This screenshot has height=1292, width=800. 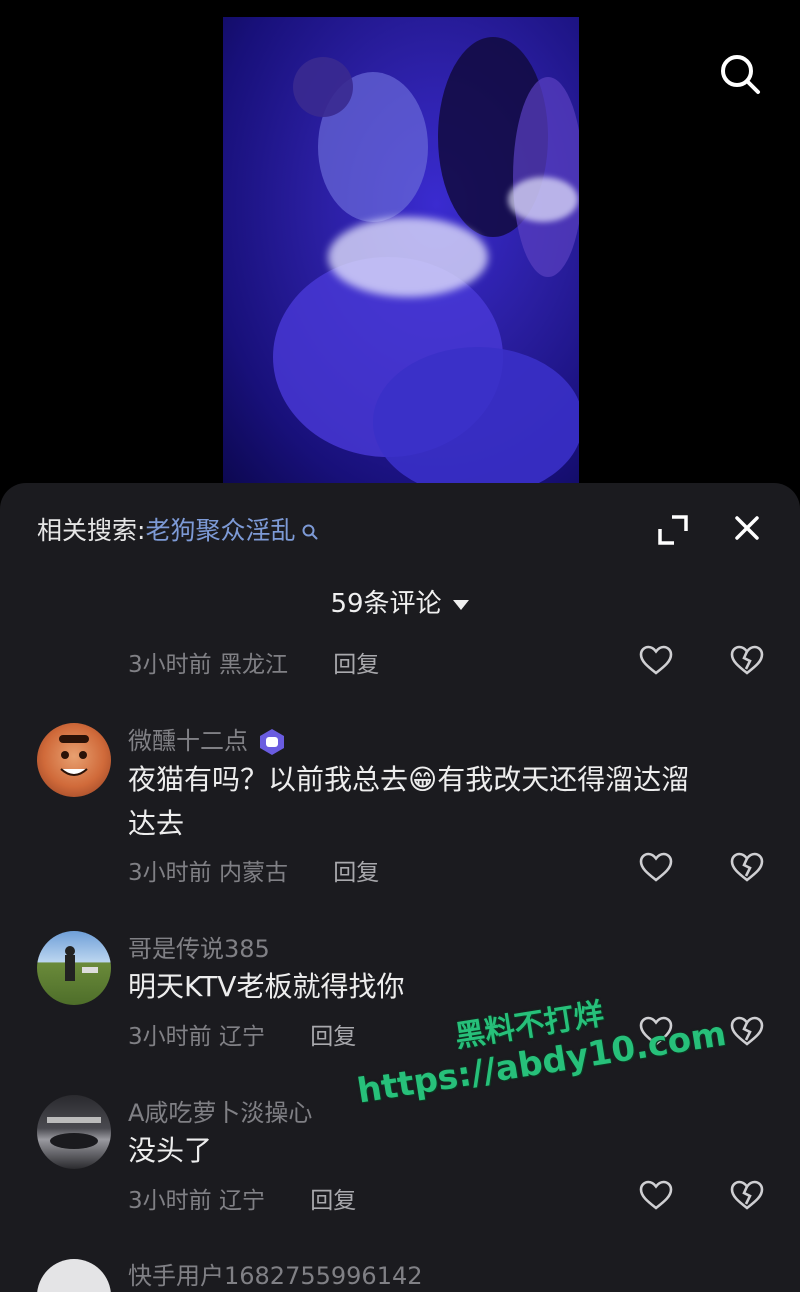 What do you see at coordinates (253, 665) in the screenshot?
I see `comment-location: 黑龙江` at bounding box center [253, 665].